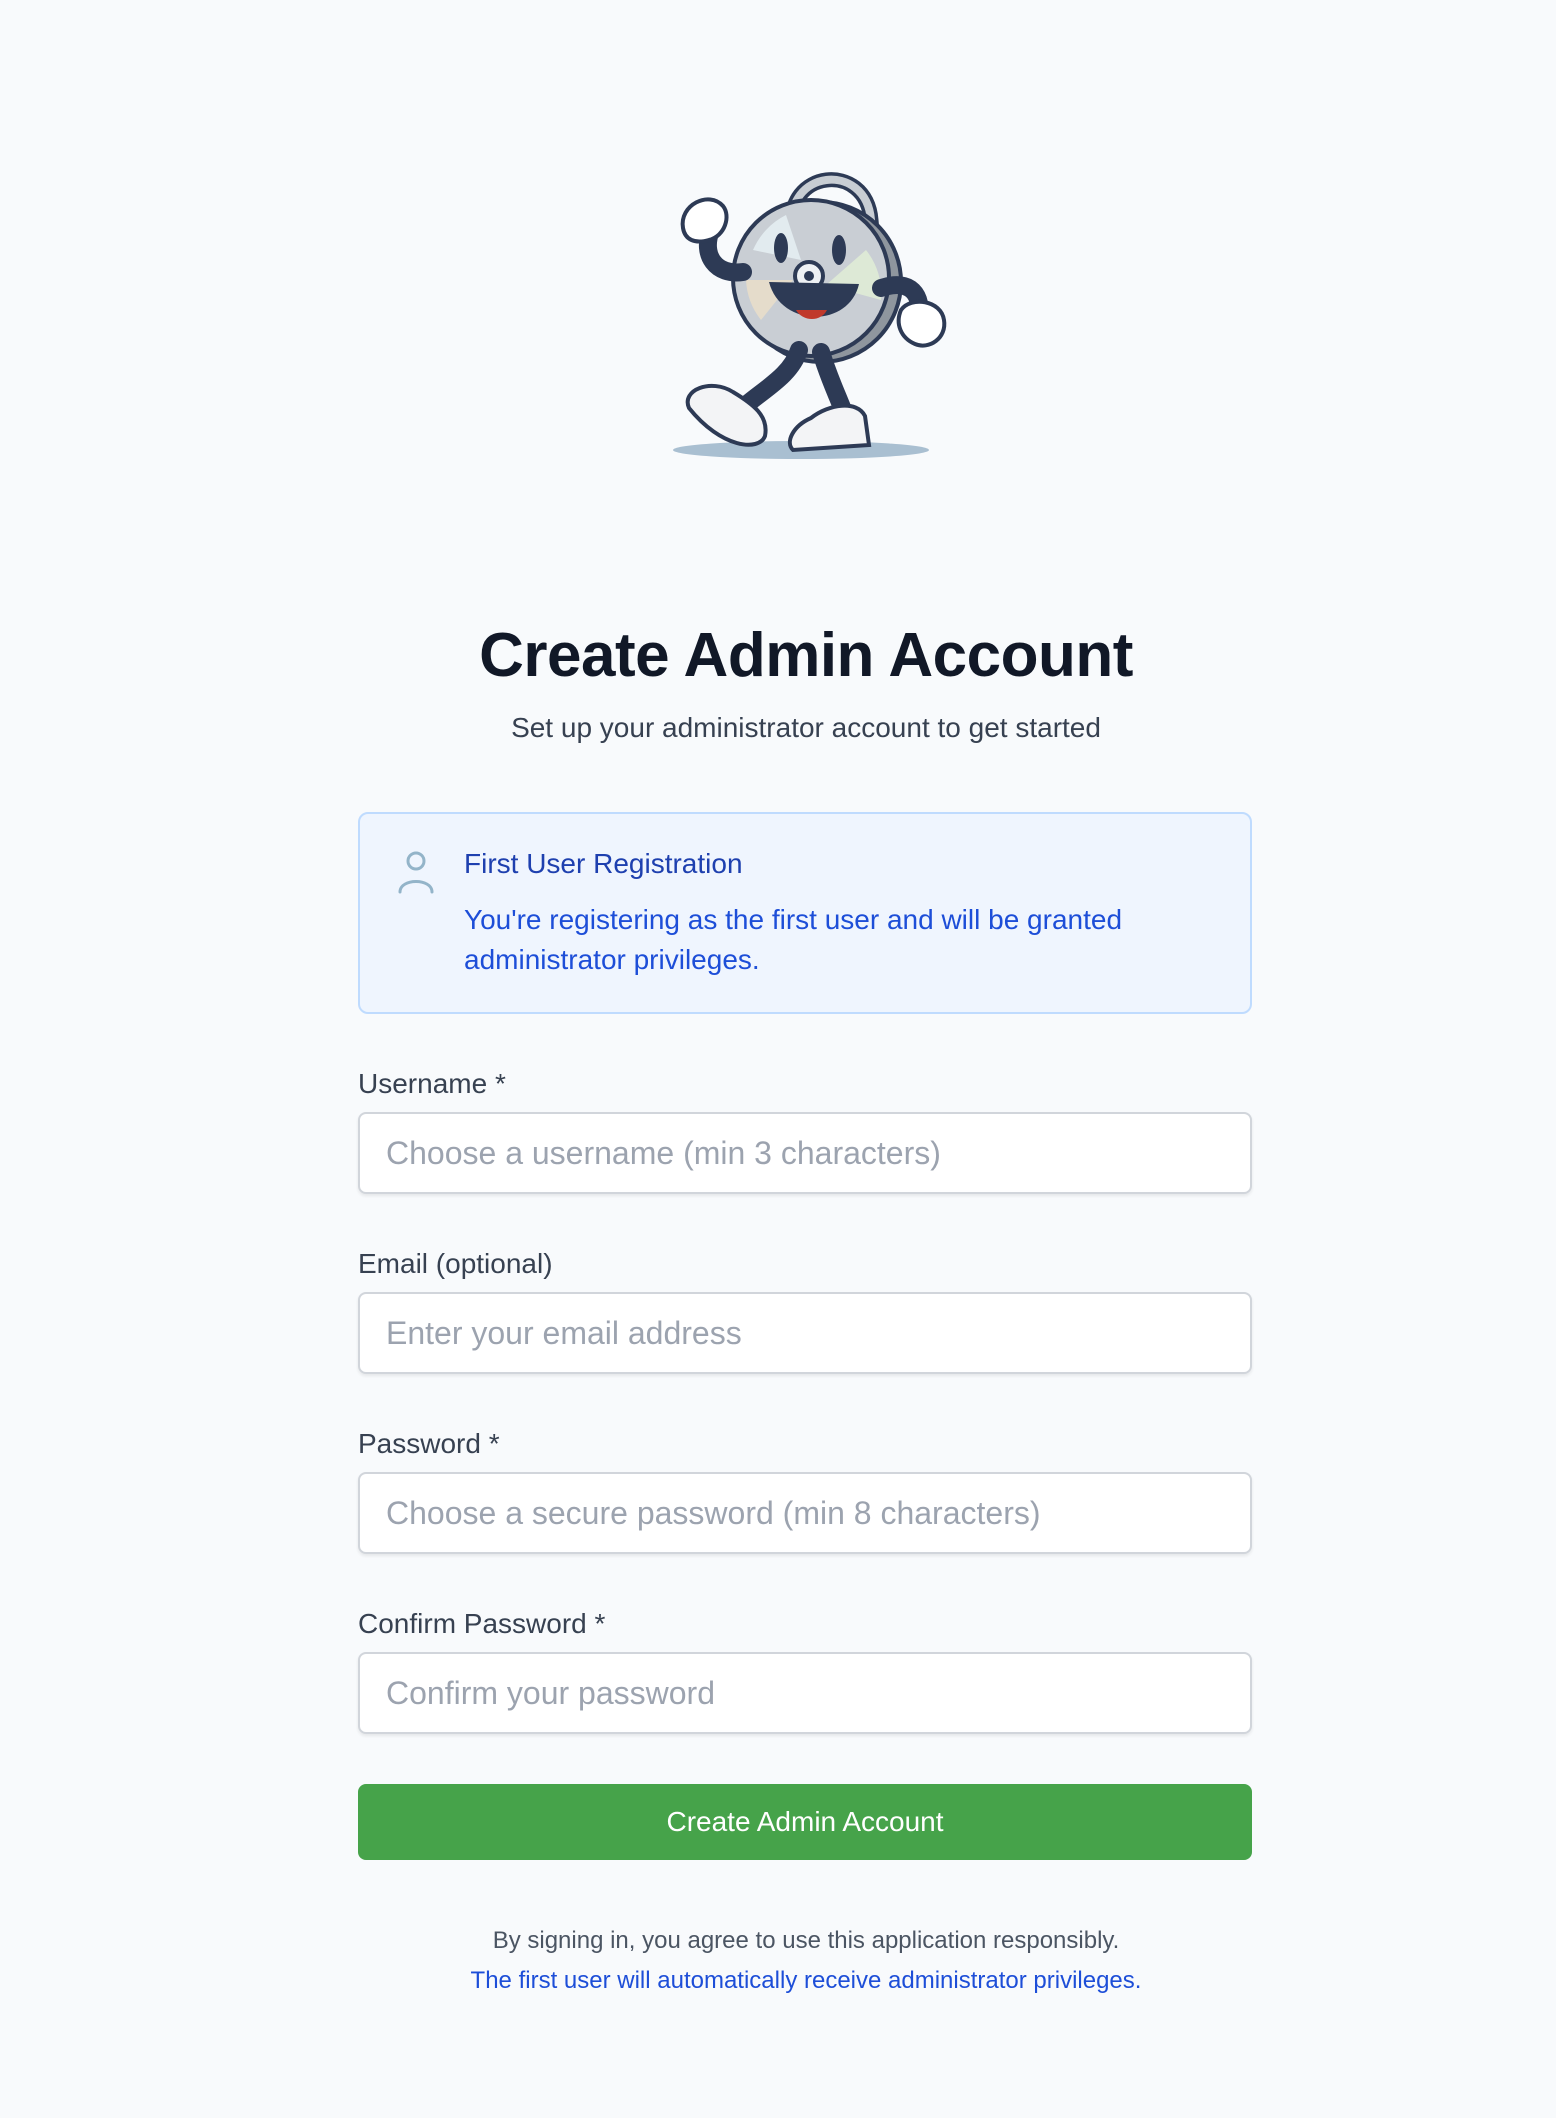 This screenshot has height=2118, width=1556. What do you see at coordinates (432, 1083) in the screenshot?
I see `username-label: Username *` at bounding box center [432, 1083].